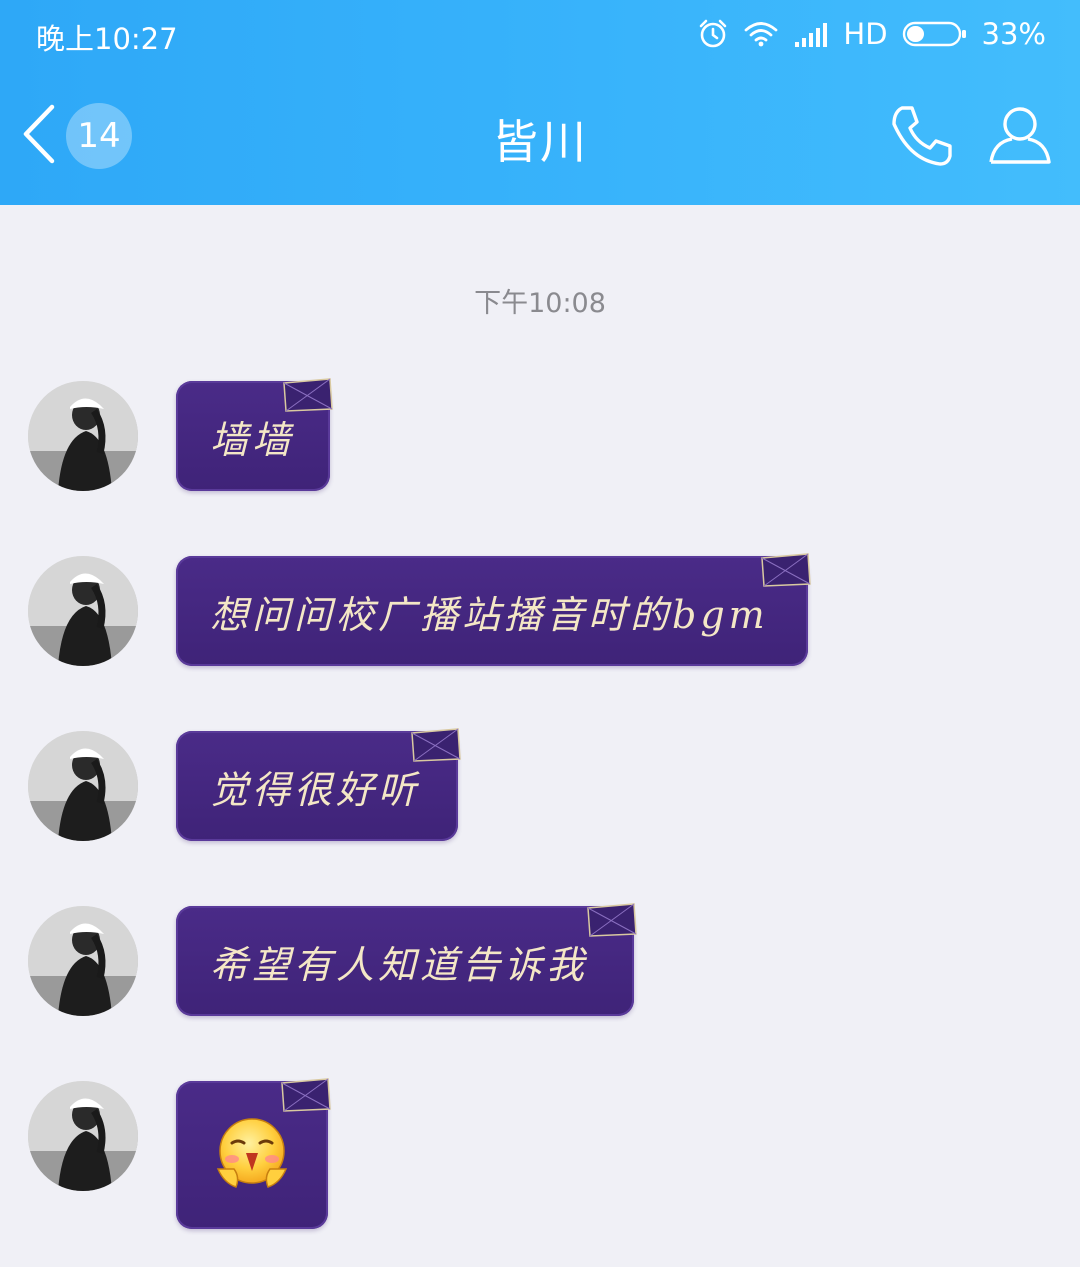  I want to click on profile-button, so click(1020, 138).